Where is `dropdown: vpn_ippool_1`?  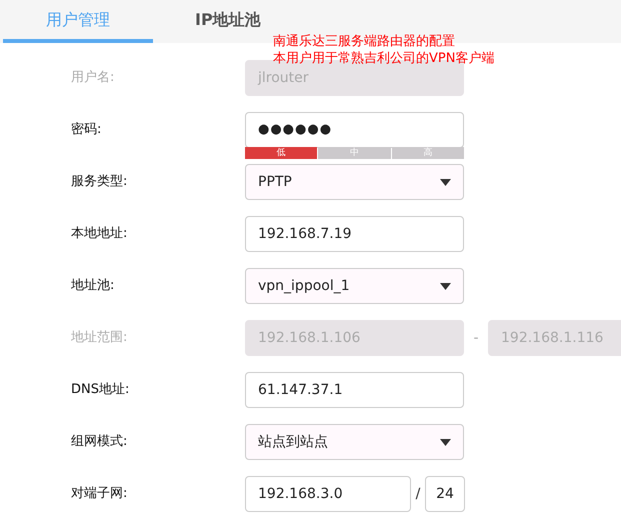
dropdown: vpn_ippool_1 is located at coordinates (354, 286).